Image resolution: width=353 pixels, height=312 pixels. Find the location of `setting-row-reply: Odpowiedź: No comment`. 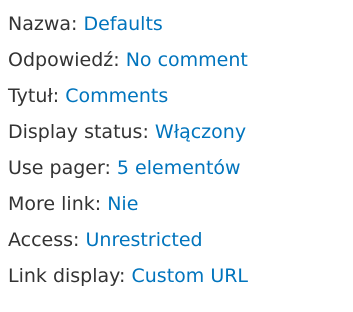

setting-row-reply: Odpowiedź: No comment is located at coordinates (180, 60).